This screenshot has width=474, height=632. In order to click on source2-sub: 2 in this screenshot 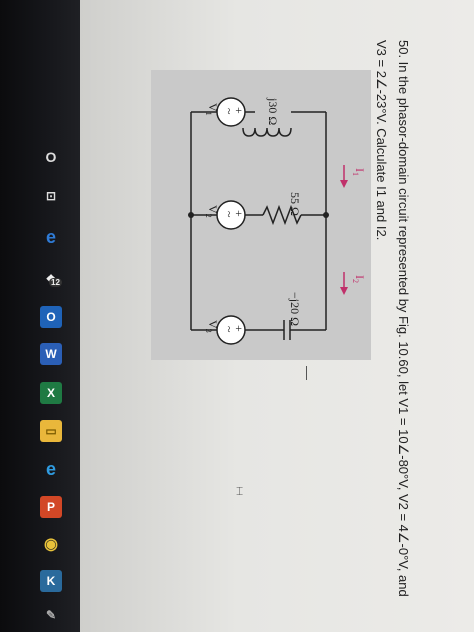, I will do `click(208, 216)`.